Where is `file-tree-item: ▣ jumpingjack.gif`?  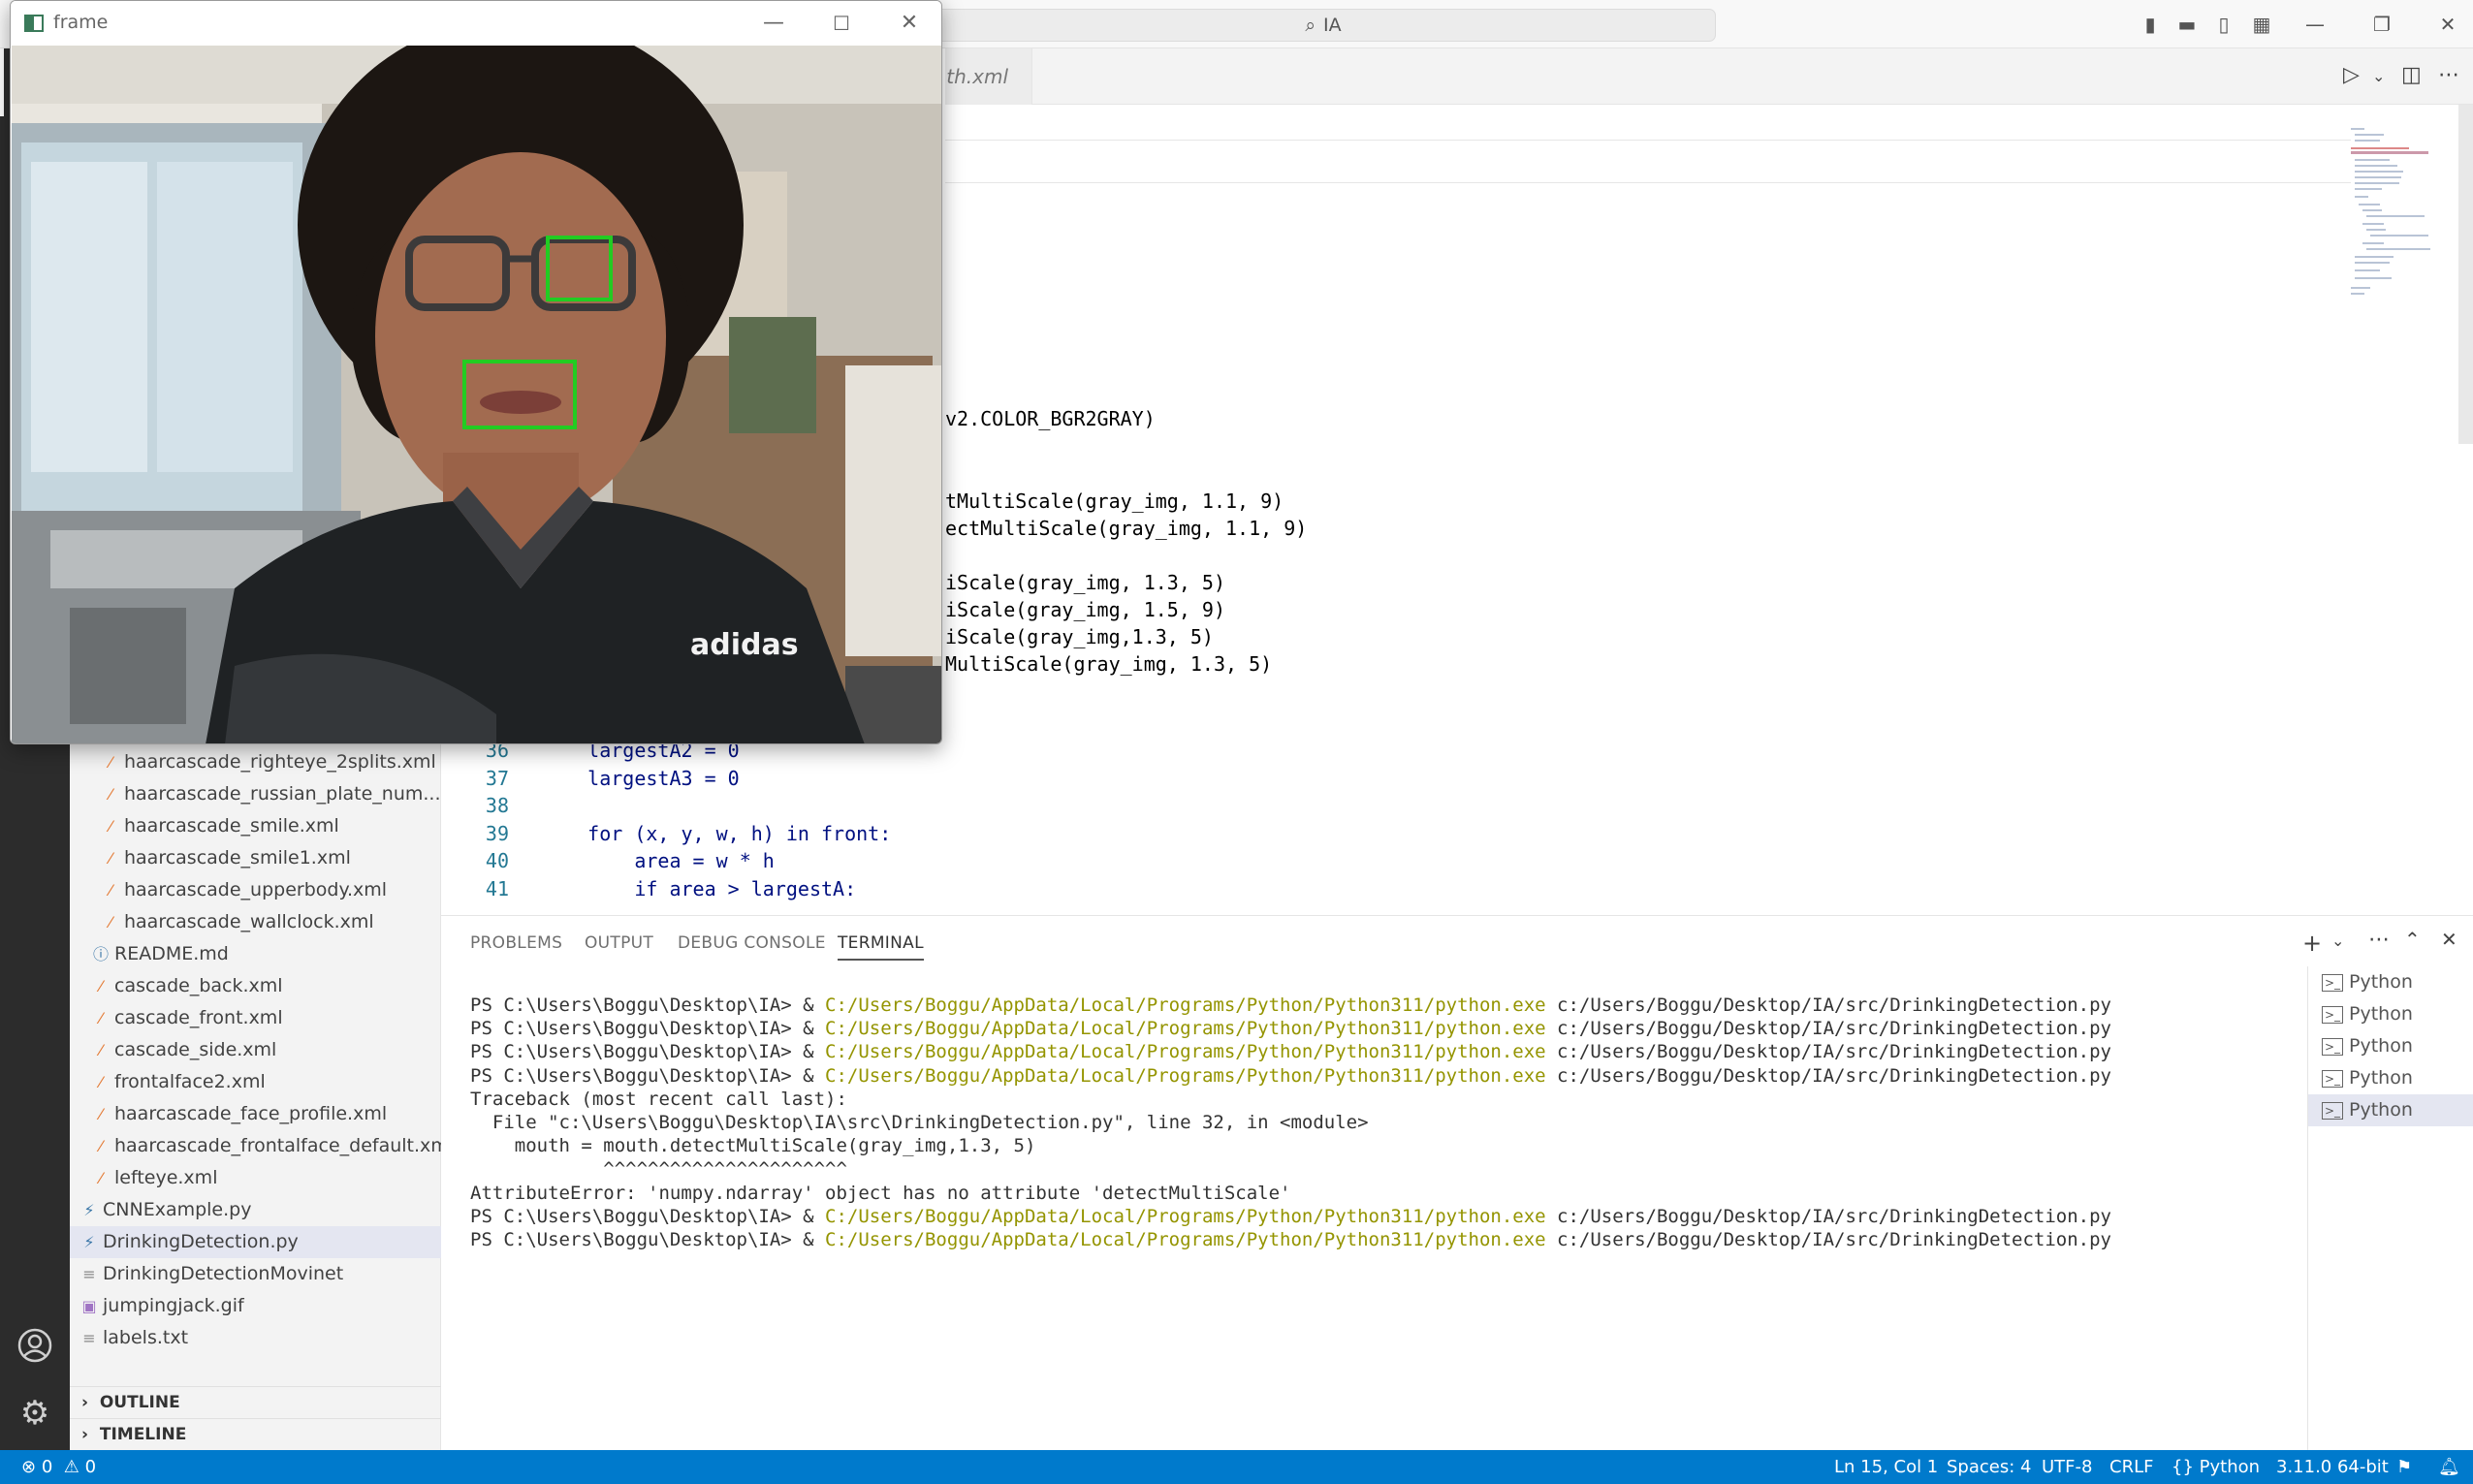 file-tree-item: ▣ jumpingjack.gif is located at coordinates (256, 1306).